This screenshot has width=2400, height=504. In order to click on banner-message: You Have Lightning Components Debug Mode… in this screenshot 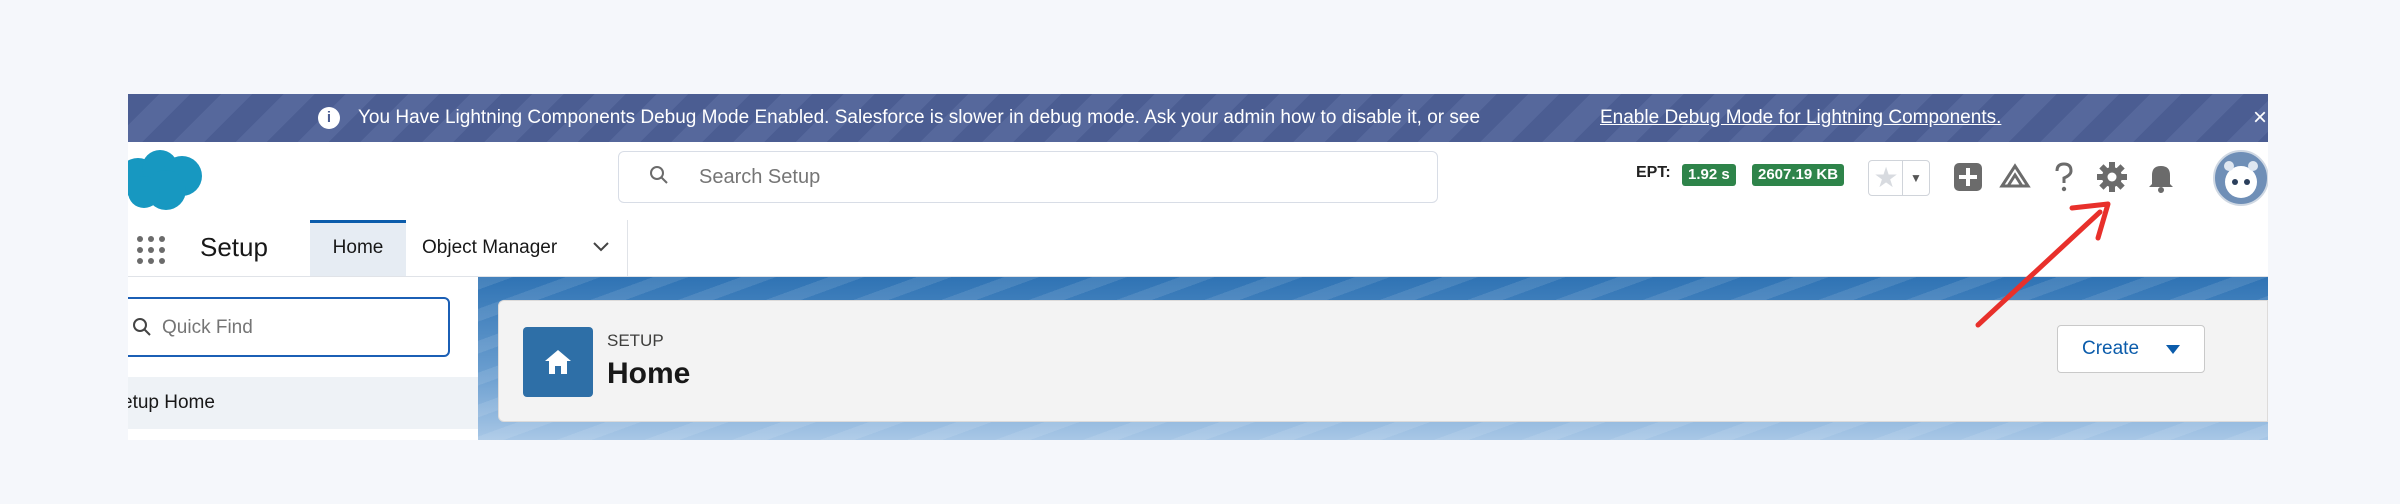, I will do `click(919, 117)`.